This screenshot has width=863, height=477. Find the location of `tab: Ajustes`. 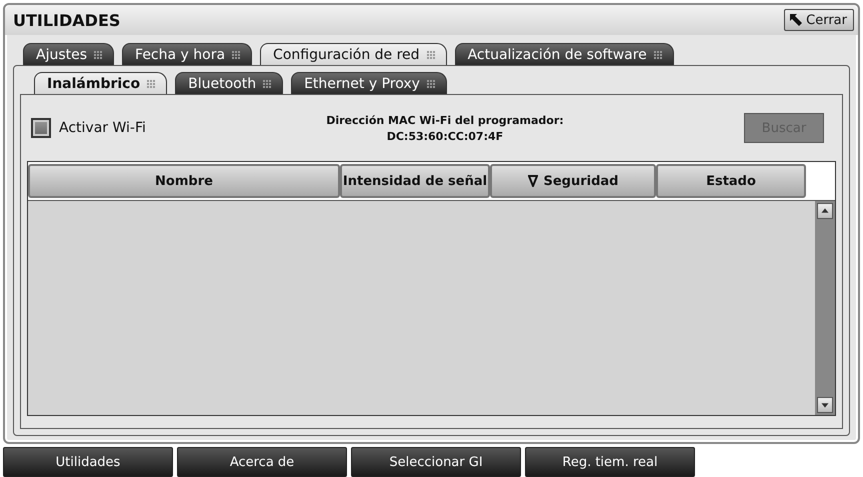

tab: Ajustes is located at coordinates (68, 54).